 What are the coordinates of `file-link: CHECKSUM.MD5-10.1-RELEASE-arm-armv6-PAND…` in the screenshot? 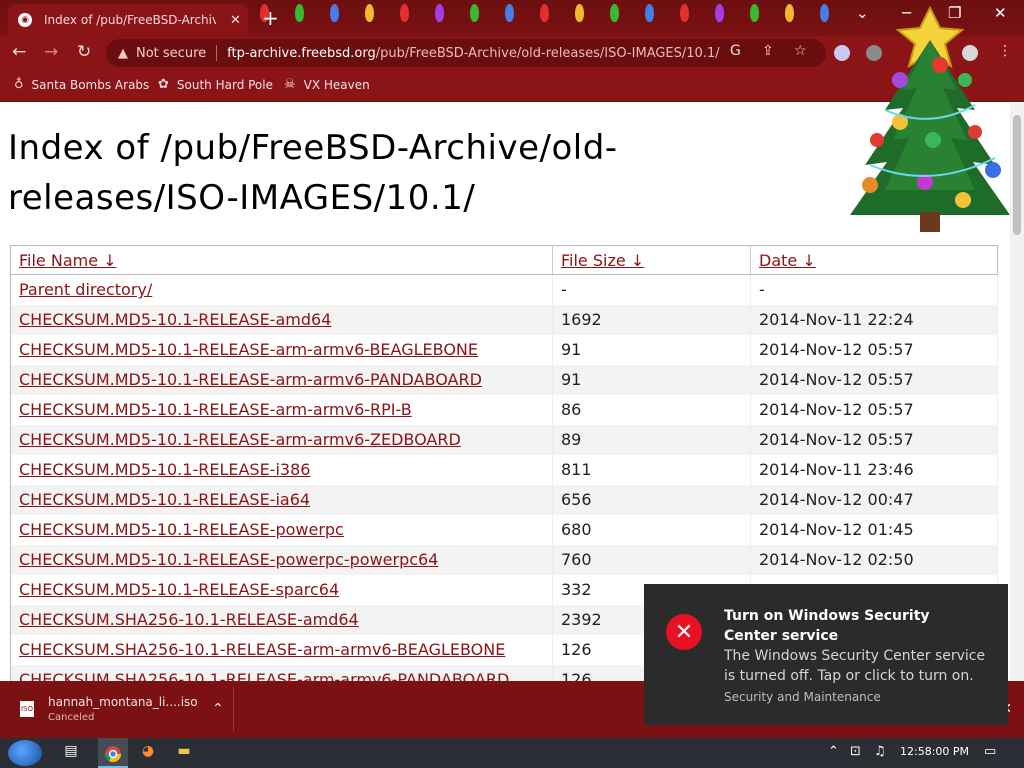 It's located at (250, 379).